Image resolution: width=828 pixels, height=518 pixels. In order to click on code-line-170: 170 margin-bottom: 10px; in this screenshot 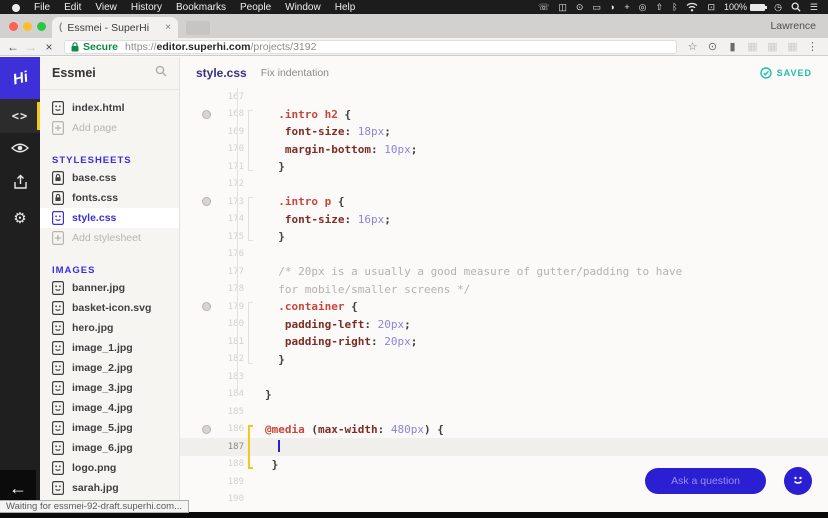, I will do `click(504, 150)`.